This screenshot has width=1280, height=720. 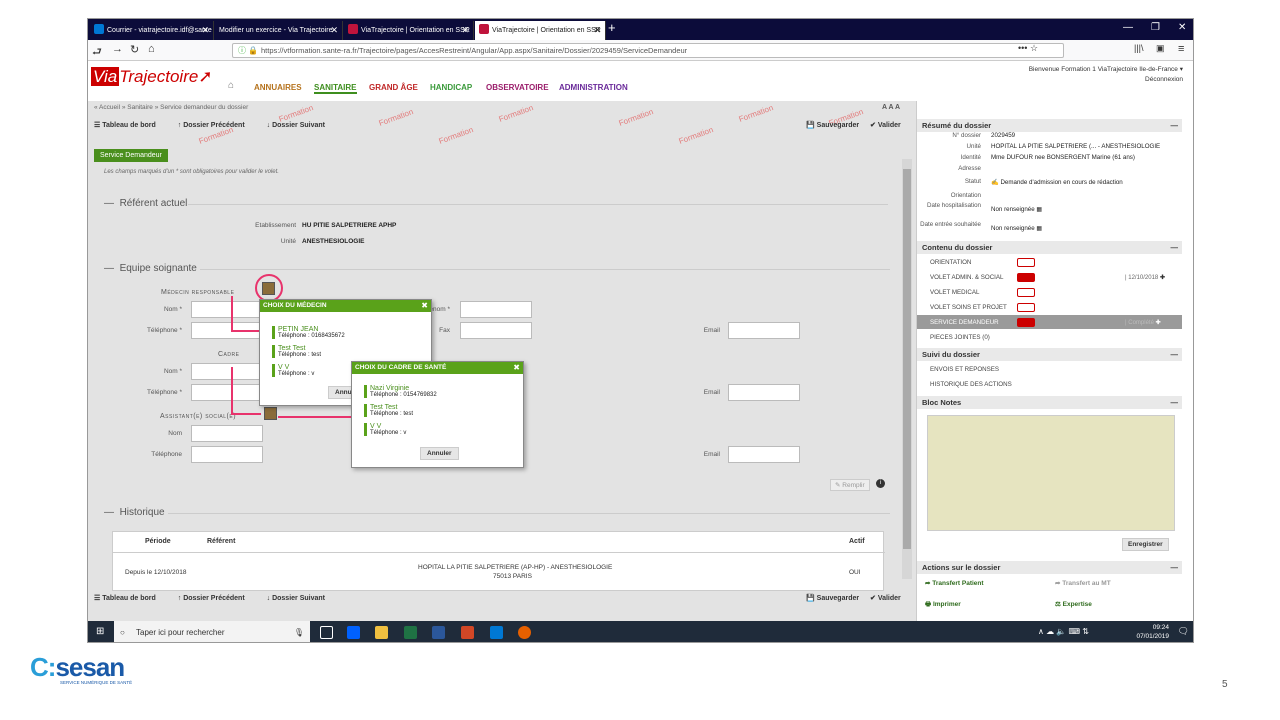 What do you see at coordinates (353, 632) in the screenshot?
I see `dropbox-icon` at bounding box center [353, 632].